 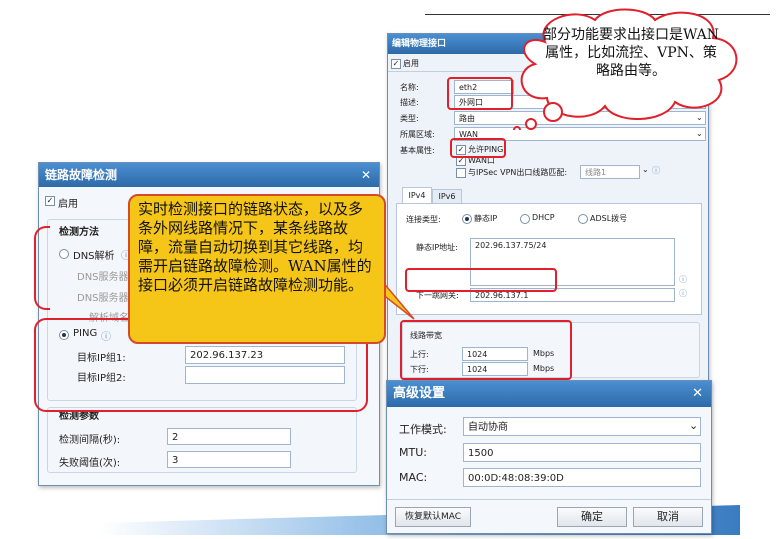 I want to click on tab-ipv6-label: IPv6, so click(x=447, y=196).